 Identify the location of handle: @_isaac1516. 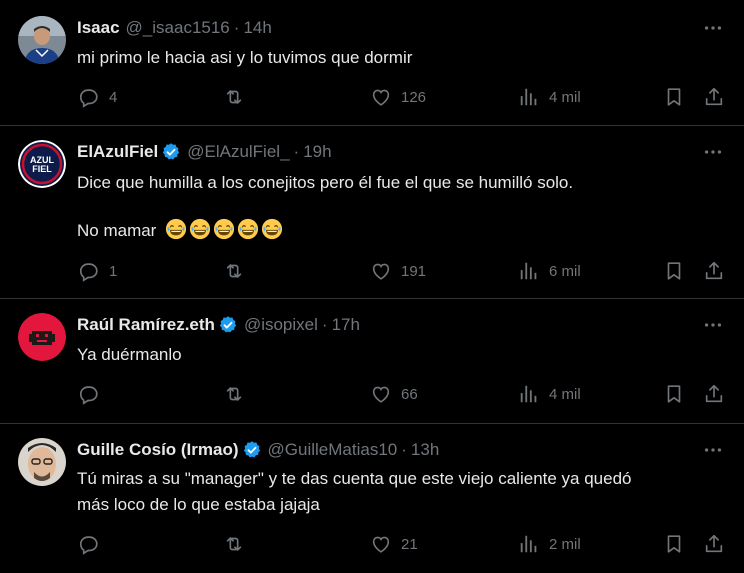
(178, 28).